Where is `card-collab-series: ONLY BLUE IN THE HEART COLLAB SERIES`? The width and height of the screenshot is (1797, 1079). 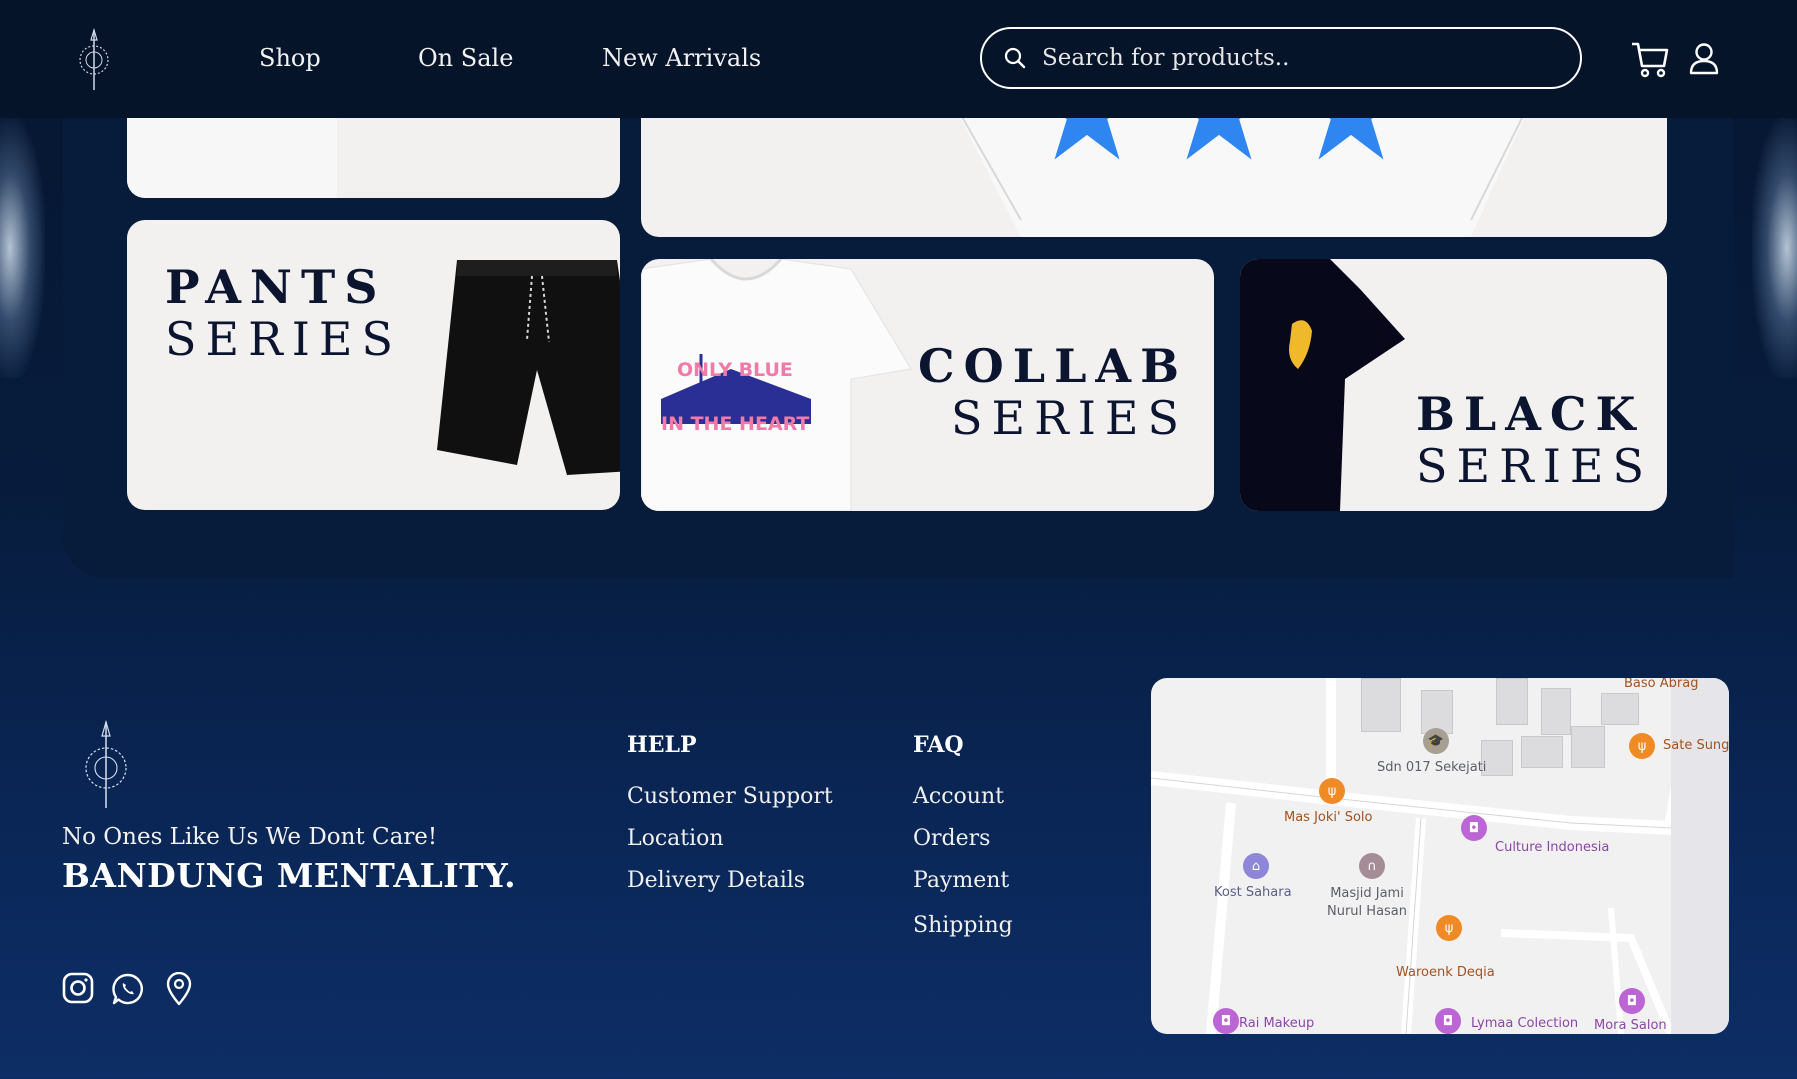
card-collab-series: ONLY BLUE IN THE HEART COLLAB SERIES is located at coordinates (927, 385).